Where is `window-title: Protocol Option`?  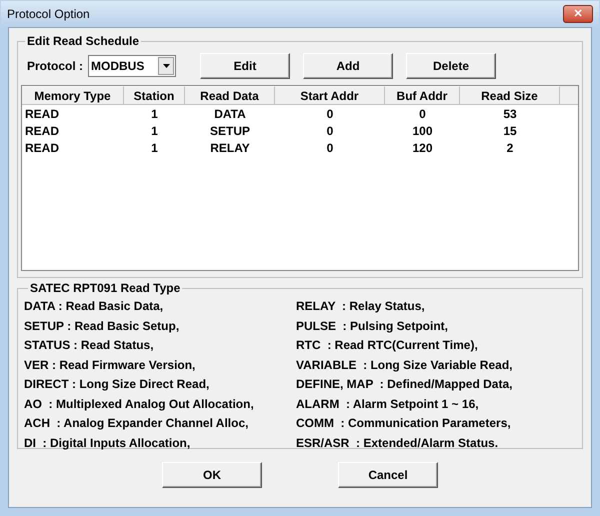 window-title: Protocol Option is located at coordinates (48, 14).